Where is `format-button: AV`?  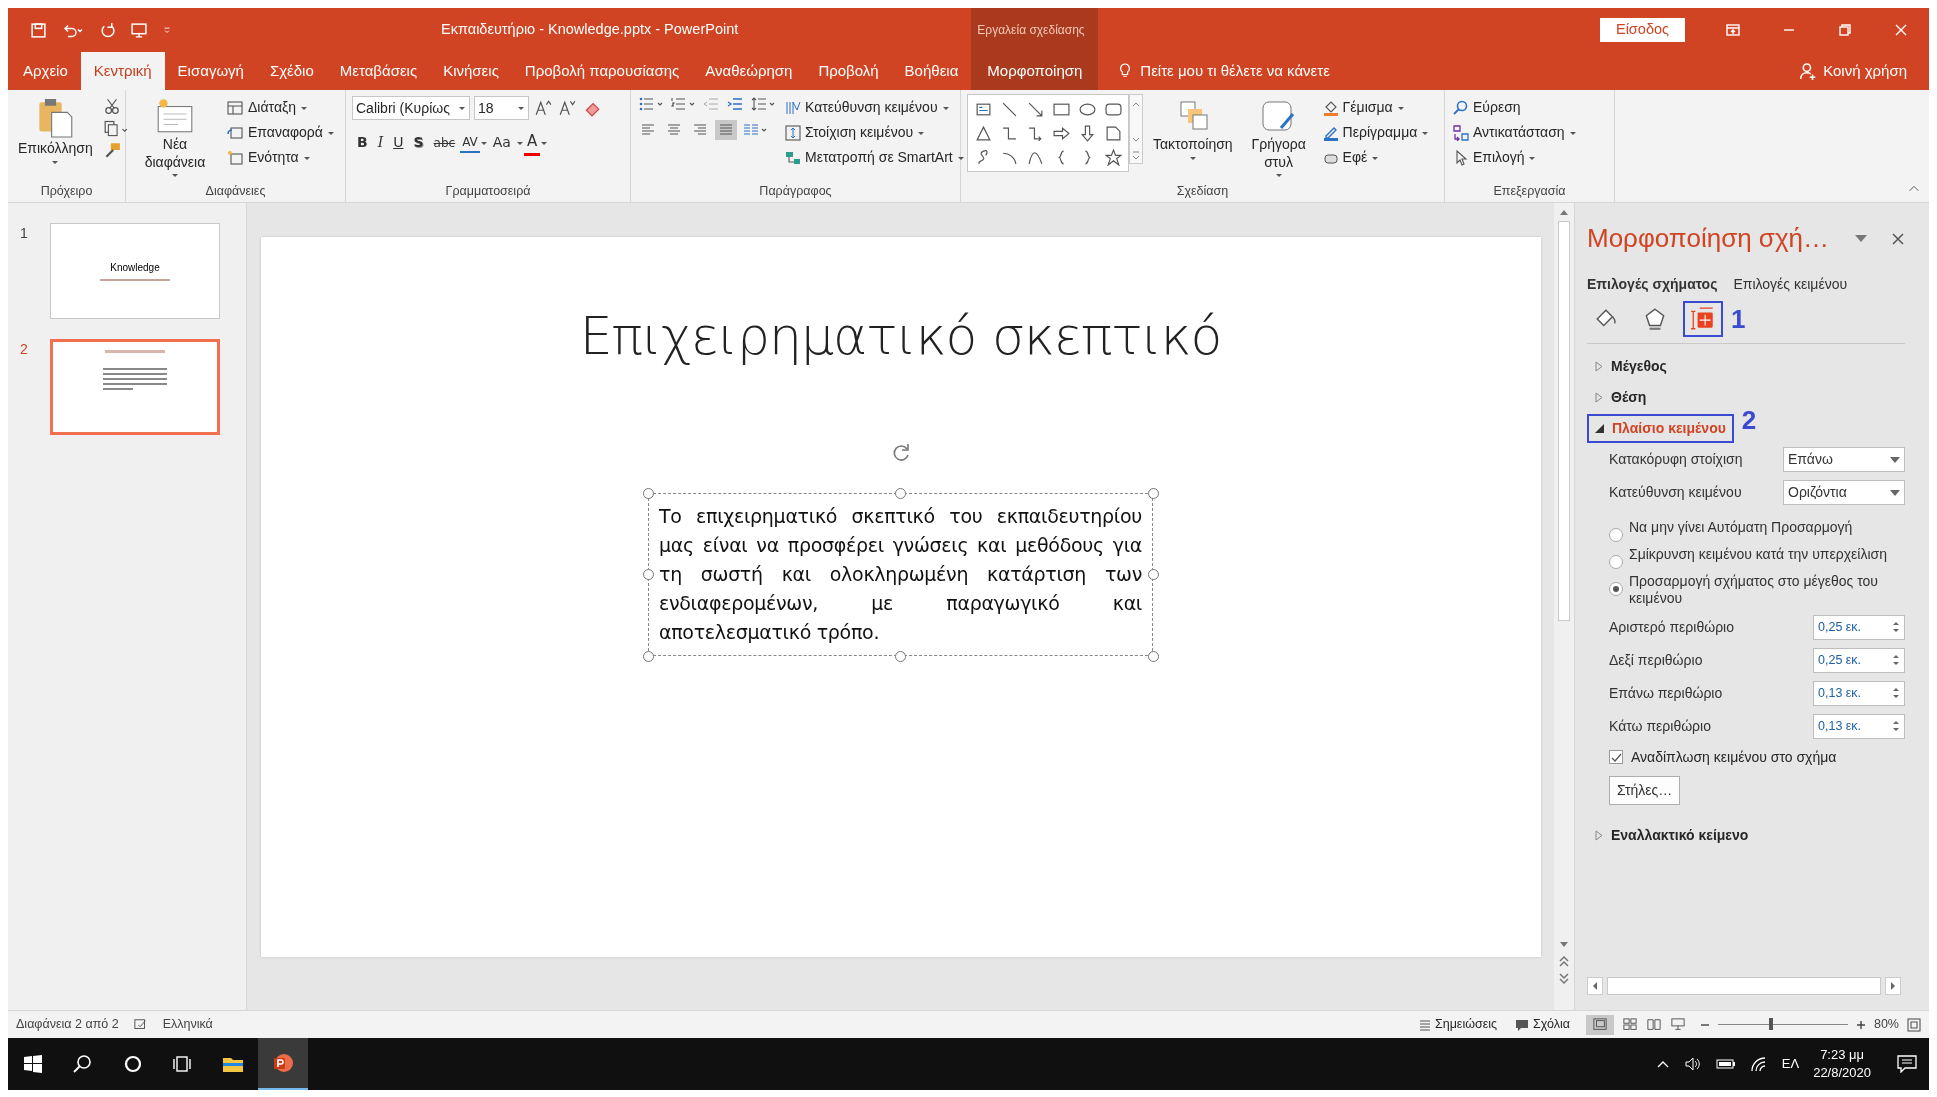
format-button: AV is located at coordinates (470, 142).